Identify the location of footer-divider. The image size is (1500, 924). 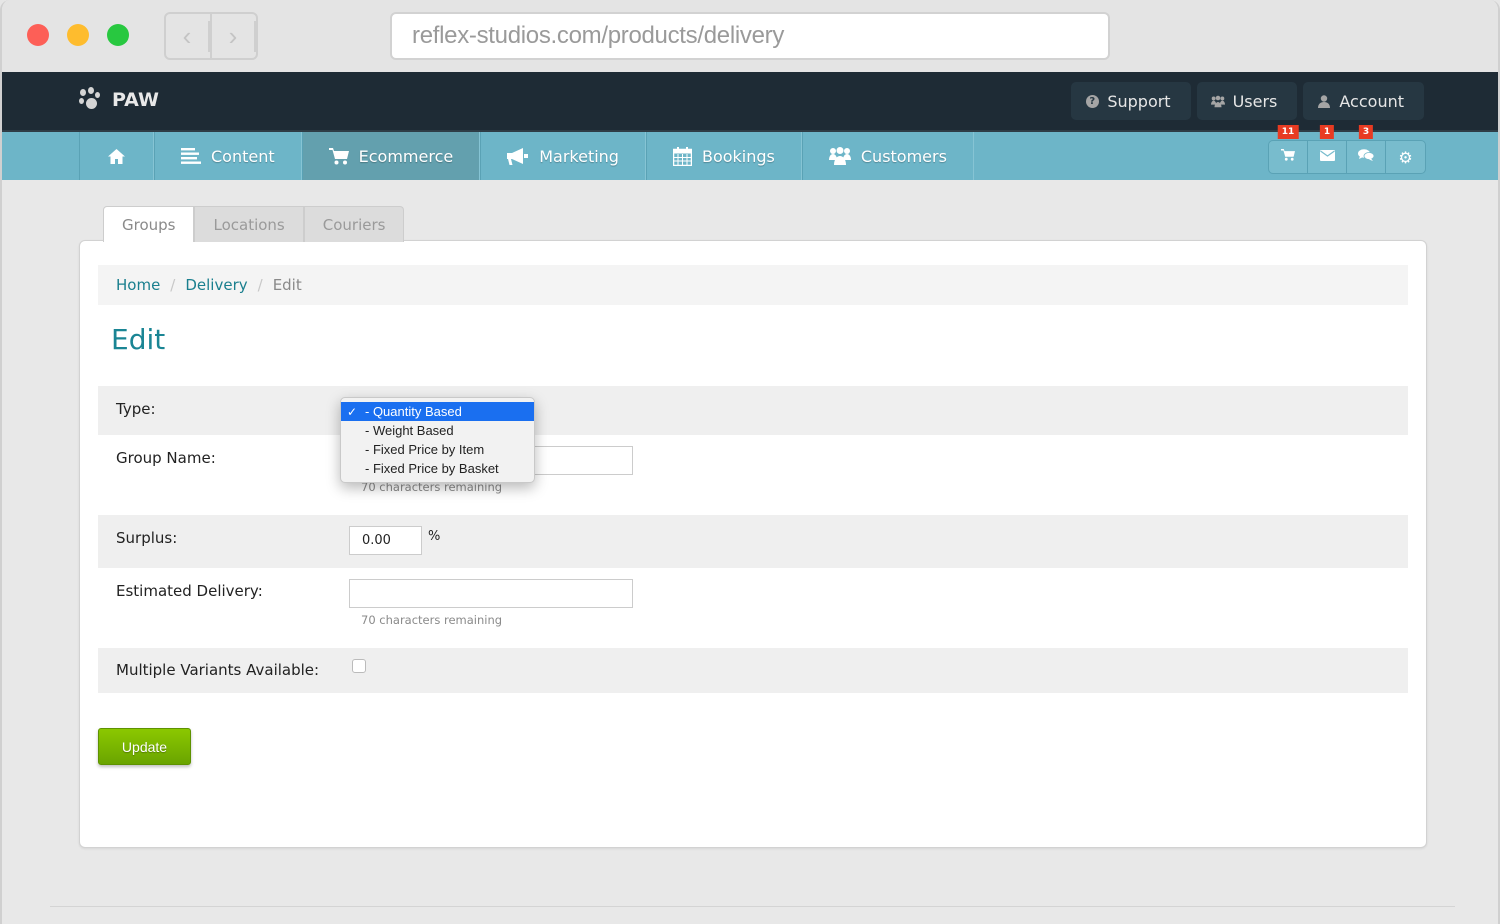
(752, 906).